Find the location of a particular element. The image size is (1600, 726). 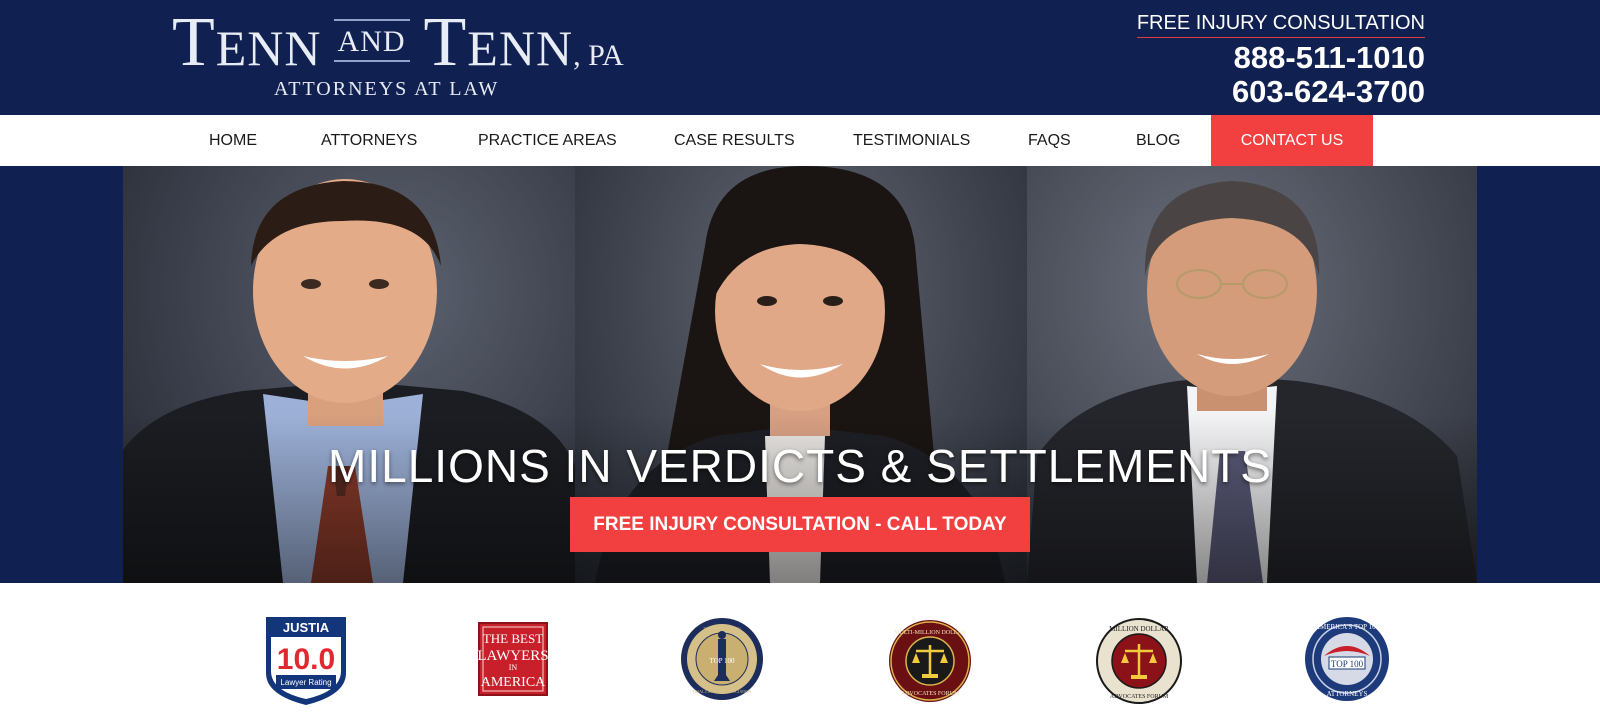

million-dollar-line2: ADVOCATES FORUM is located at coordinates (1139, 697).